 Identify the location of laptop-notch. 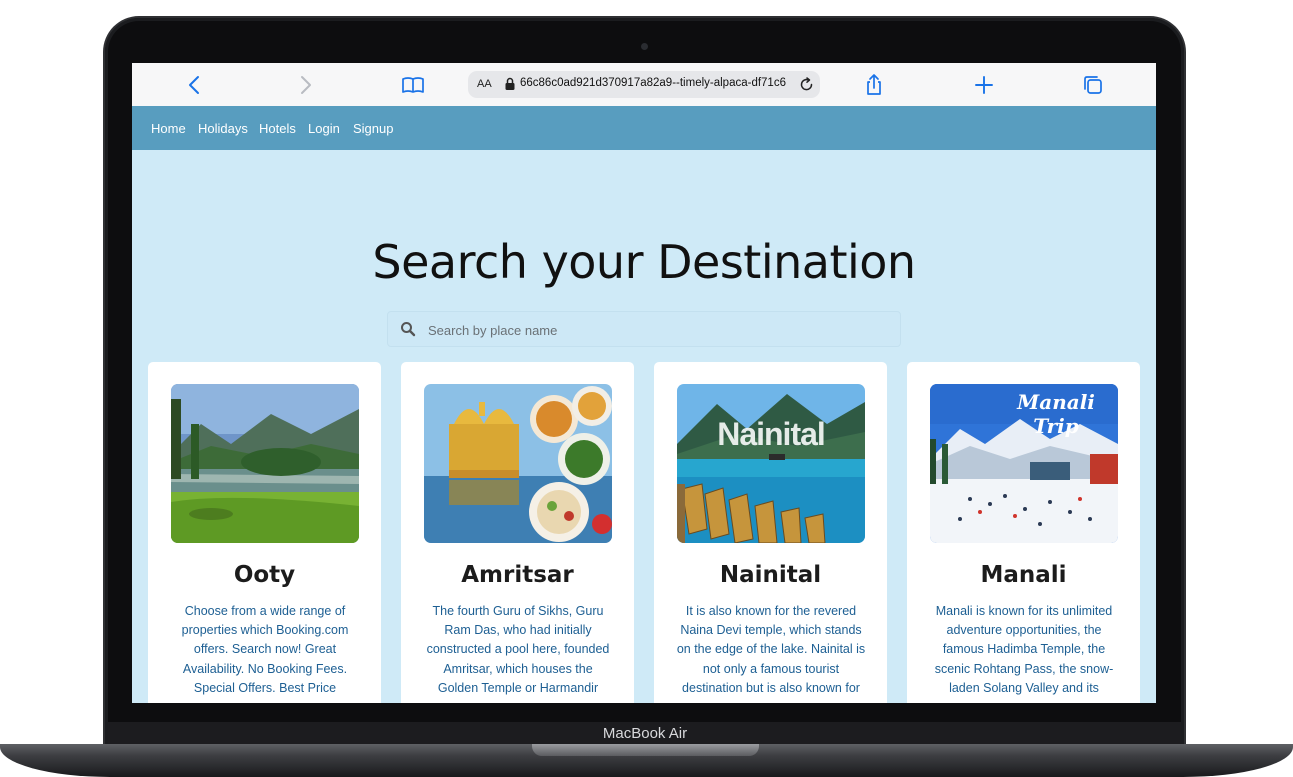
(645, 750).